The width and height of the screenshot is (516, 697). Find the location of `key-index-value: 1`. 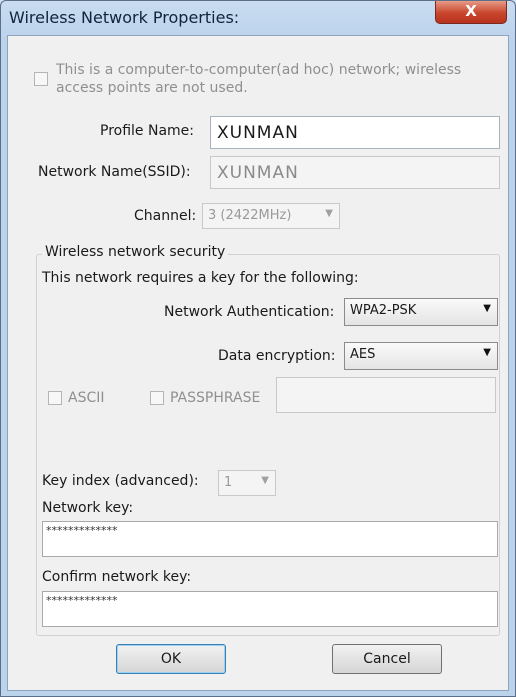

key-index-value: 1 is located at coordinates (228, 482).